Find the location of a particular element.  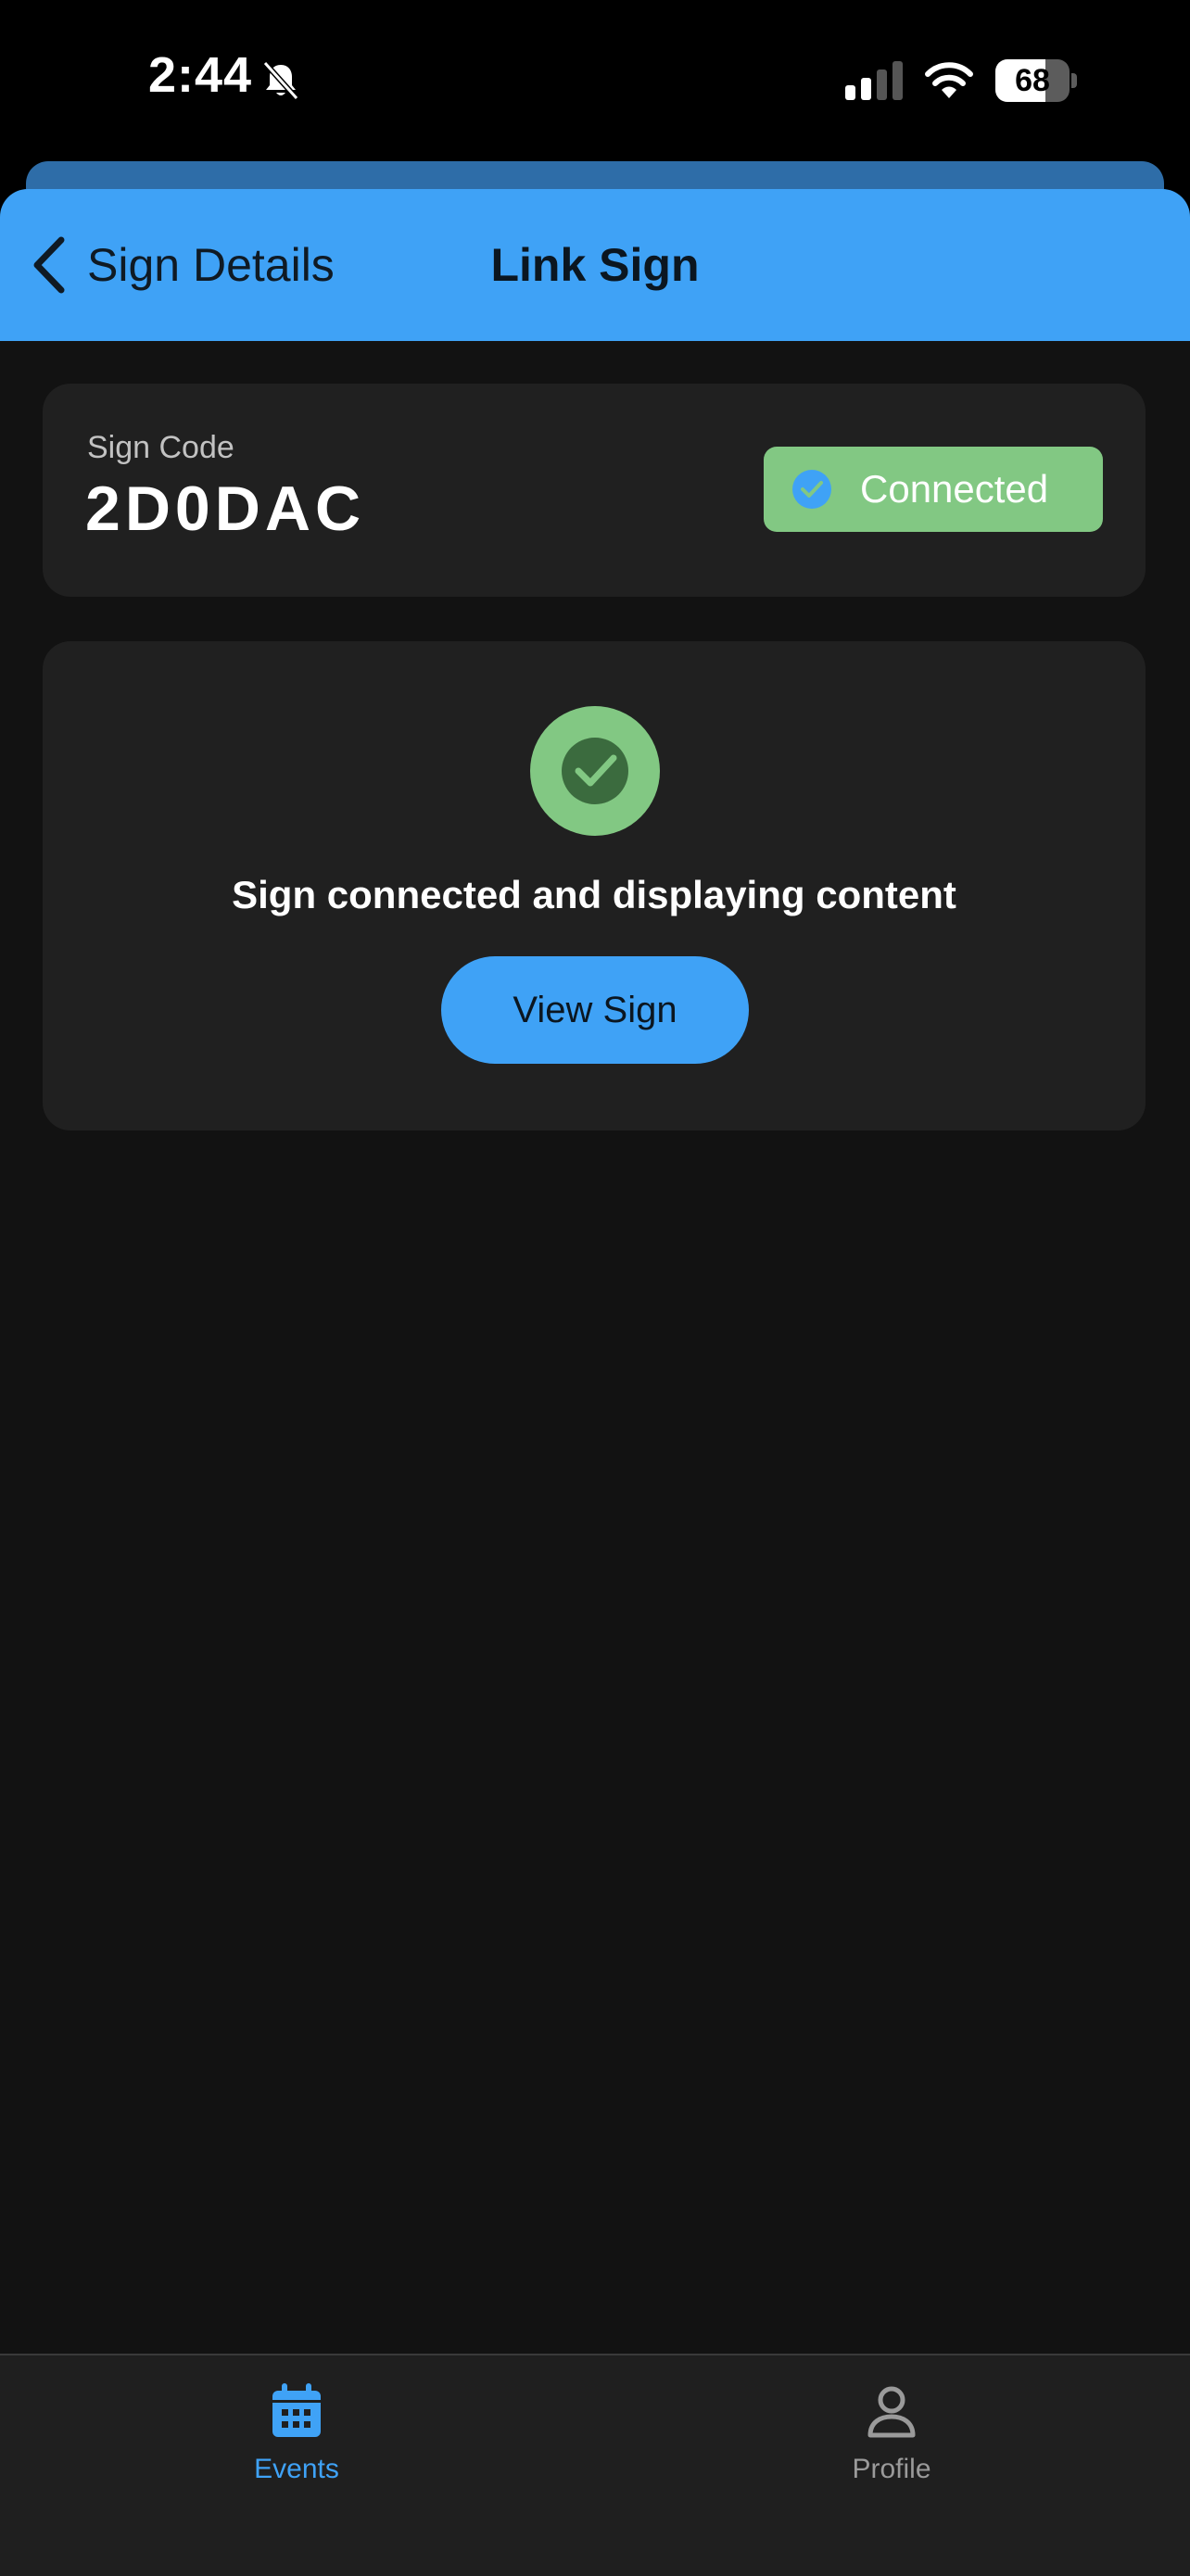

silent-bell-icon is located at coordinates (280, 80).